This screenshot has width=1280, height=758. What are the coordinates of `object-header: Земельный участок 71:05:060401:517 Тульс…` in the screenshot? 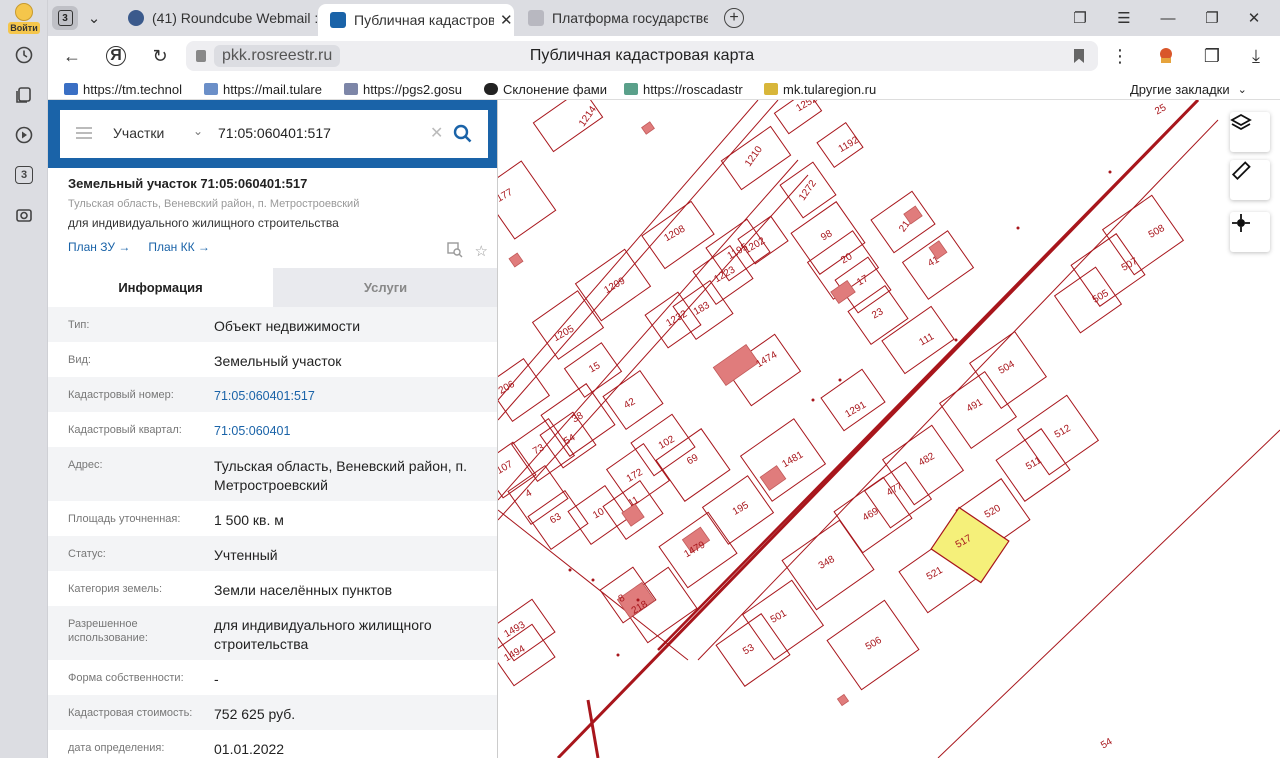 It's located at (278, 218).